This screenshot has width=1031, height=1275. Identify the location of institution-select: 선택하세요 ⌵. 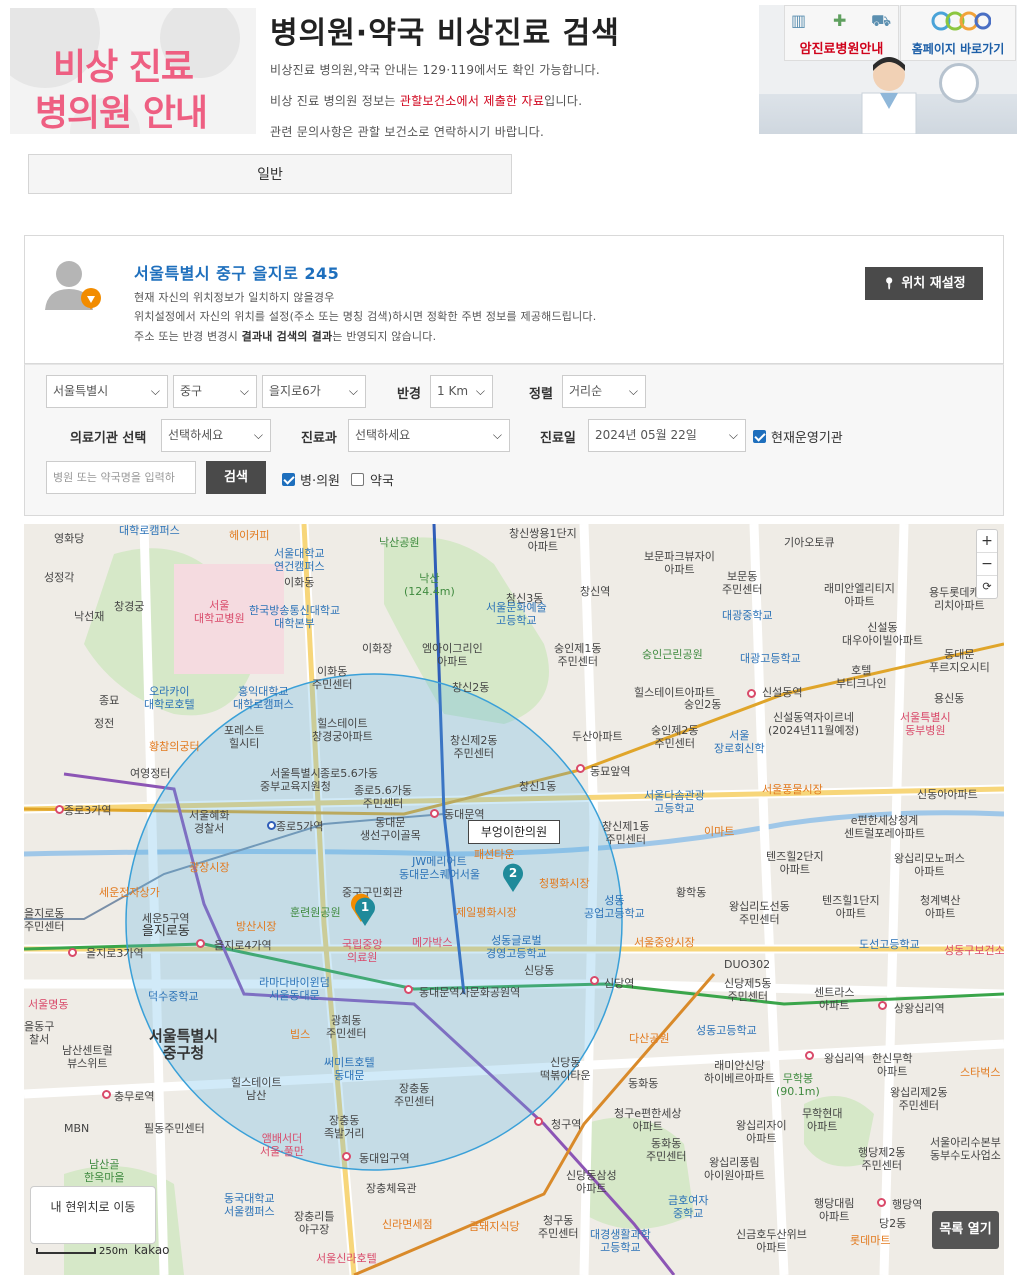
(216, 435).